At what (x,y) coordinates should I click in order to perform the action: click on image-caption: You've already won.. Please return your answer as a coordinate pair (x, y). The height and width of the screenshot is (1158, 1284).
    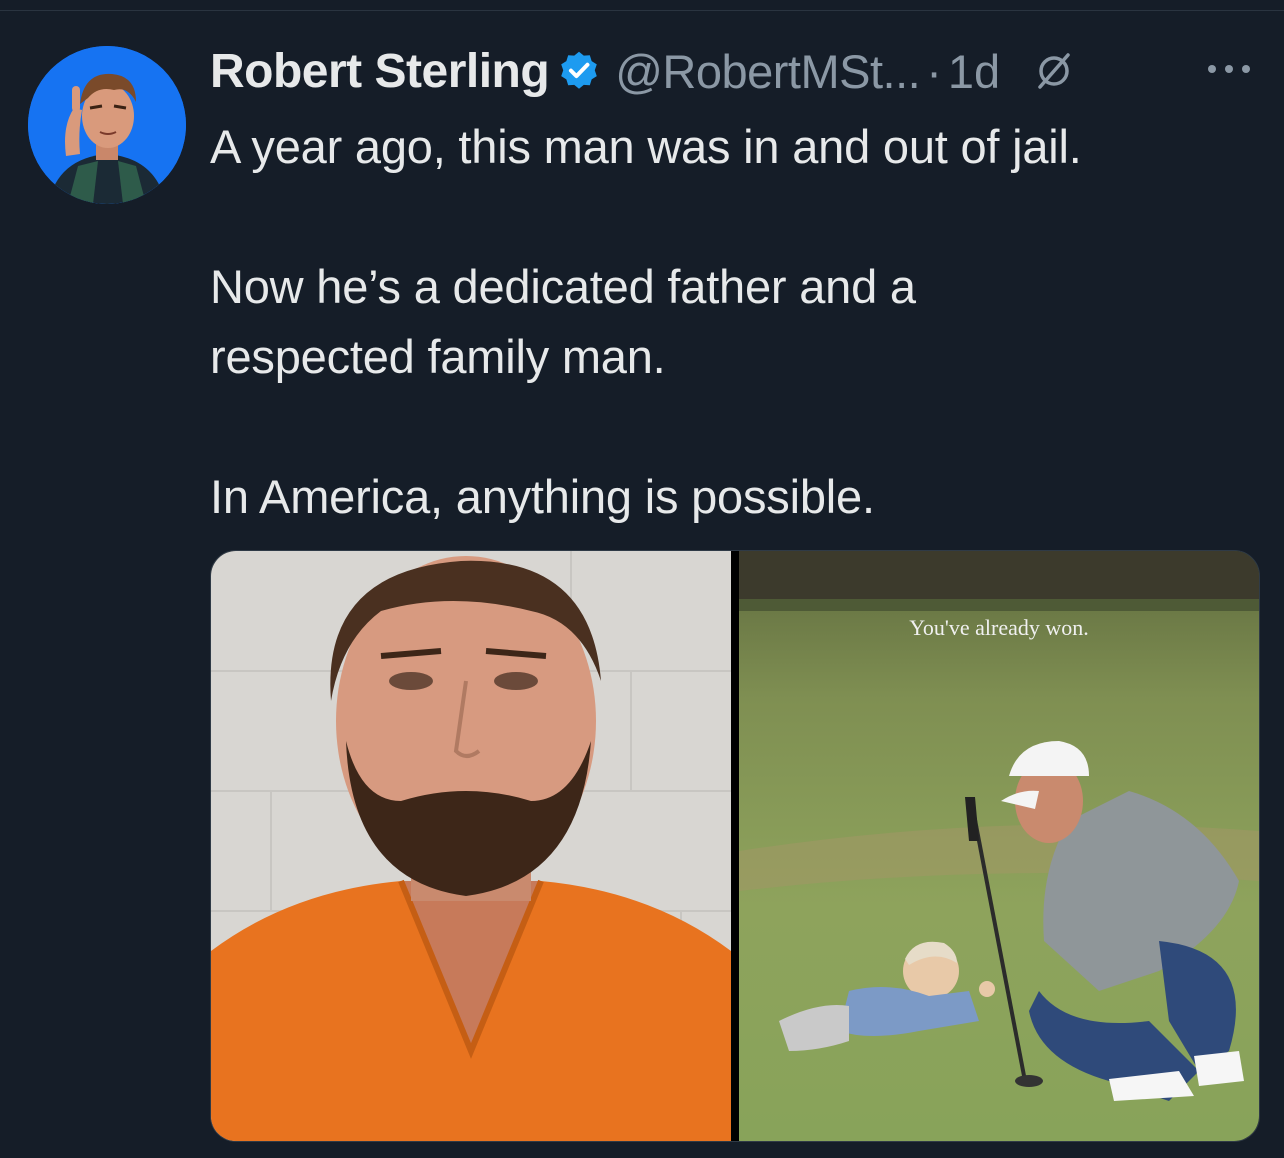
    Looking at the image, I should click on (999, 627).